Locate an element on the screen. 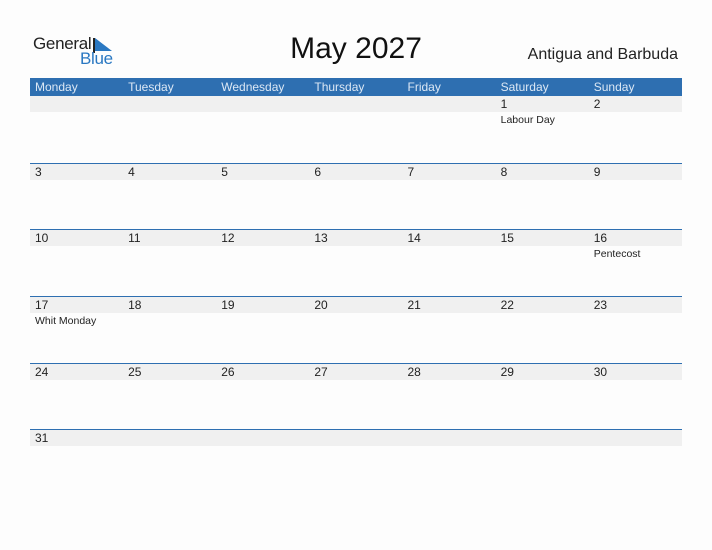  week-row: 3 4 5 6 7 8 9 is located at coordinates (356, 196).